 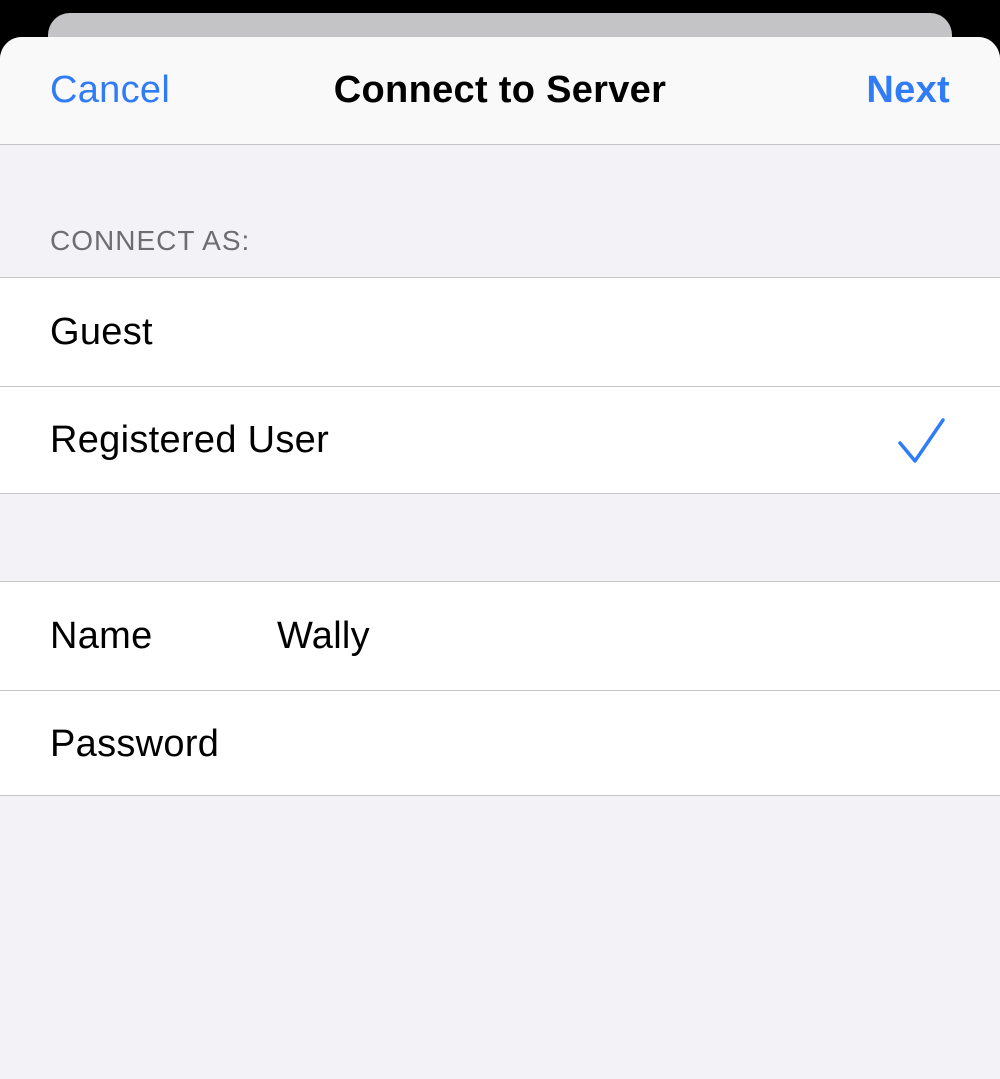 What do you see at coordinates (135, 744) in the screenshot?
I see `password-label: Password` at bounding box center [135, 744].